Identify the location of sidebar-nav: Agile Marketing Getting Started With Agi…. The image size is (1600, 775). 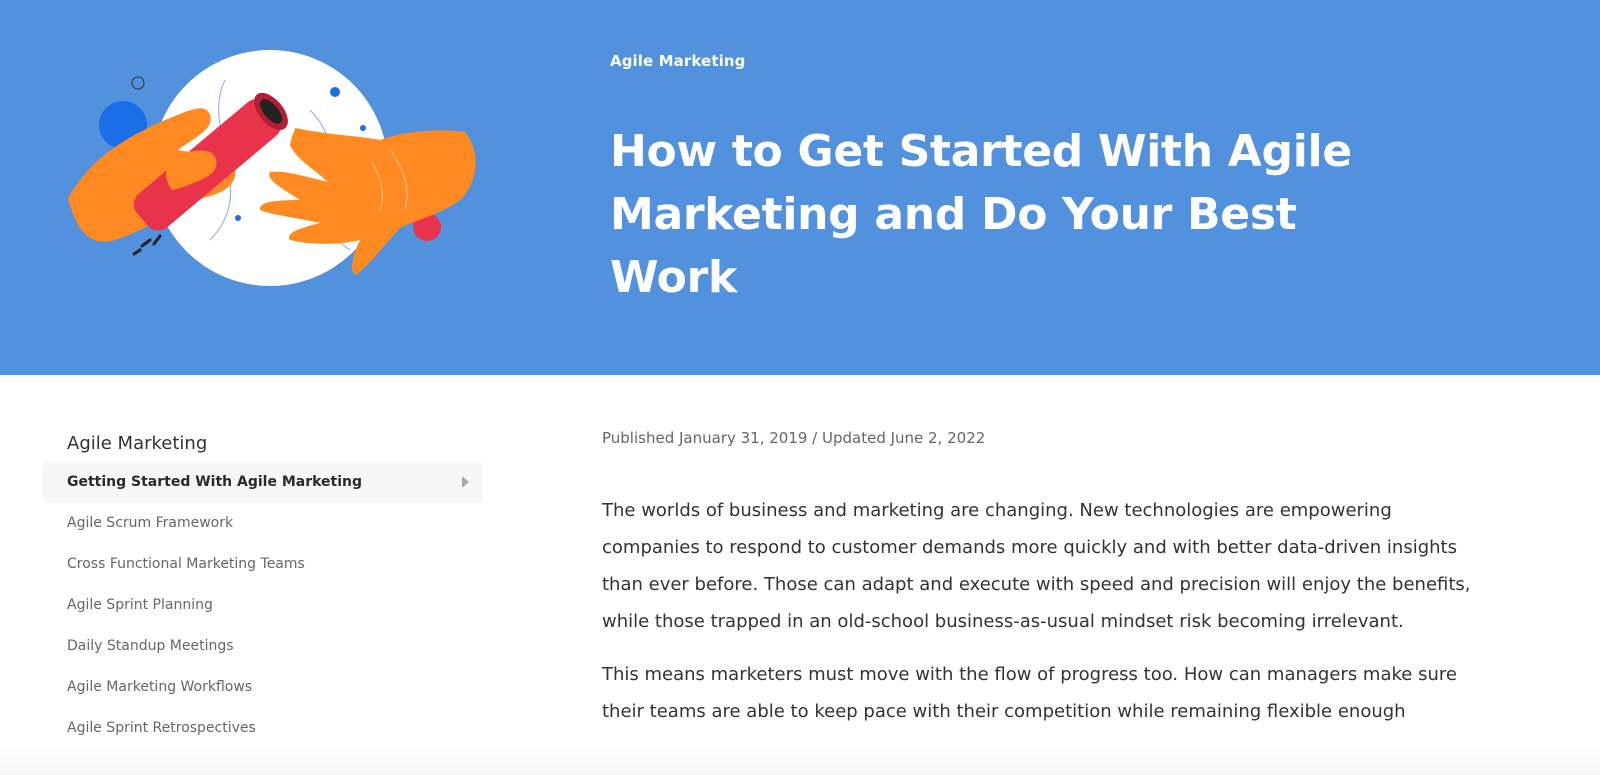
(263, 587).